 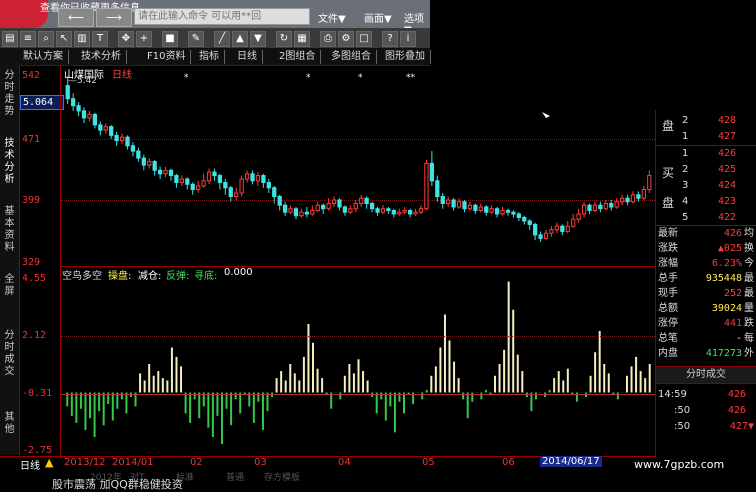 I want to click on buy-level-row: 2 425, so click(x=706, y=170).